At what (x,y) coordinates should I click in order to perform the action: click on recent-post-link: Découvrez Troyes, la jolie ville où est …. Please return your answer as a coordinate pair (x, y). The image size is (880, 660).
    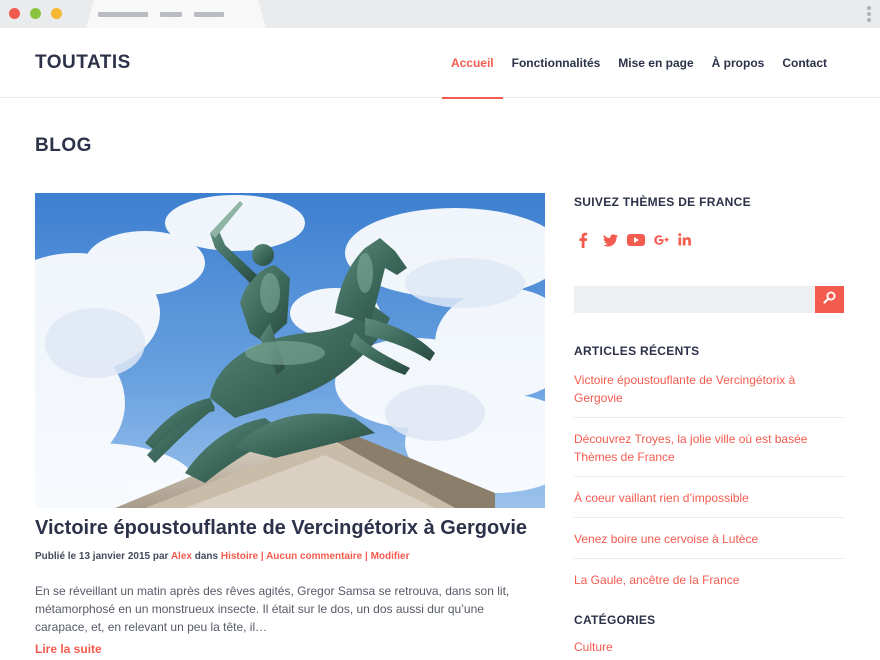
    Looking at the image, I should click on (709, 453).